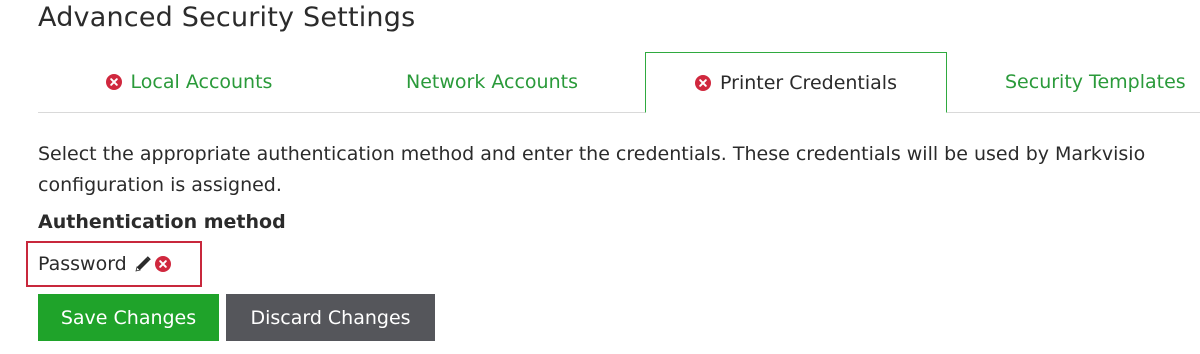  What do you see at coordinates (227, 17) in the screenshot?
I see `page-title: Advanced Security Settings` at bounding box center [227, 17].